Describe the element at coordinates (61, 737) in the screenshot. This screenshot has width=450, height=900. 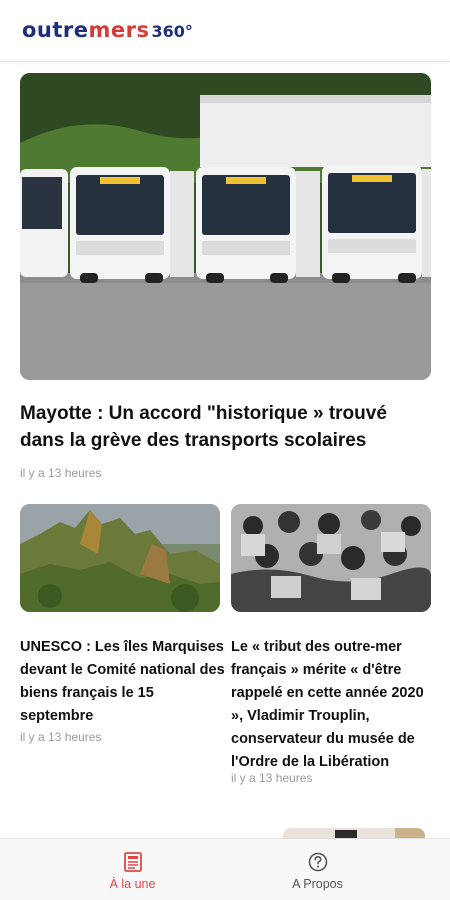
I see `article-card-1-timestamp: il y a 13 heures` at that location.